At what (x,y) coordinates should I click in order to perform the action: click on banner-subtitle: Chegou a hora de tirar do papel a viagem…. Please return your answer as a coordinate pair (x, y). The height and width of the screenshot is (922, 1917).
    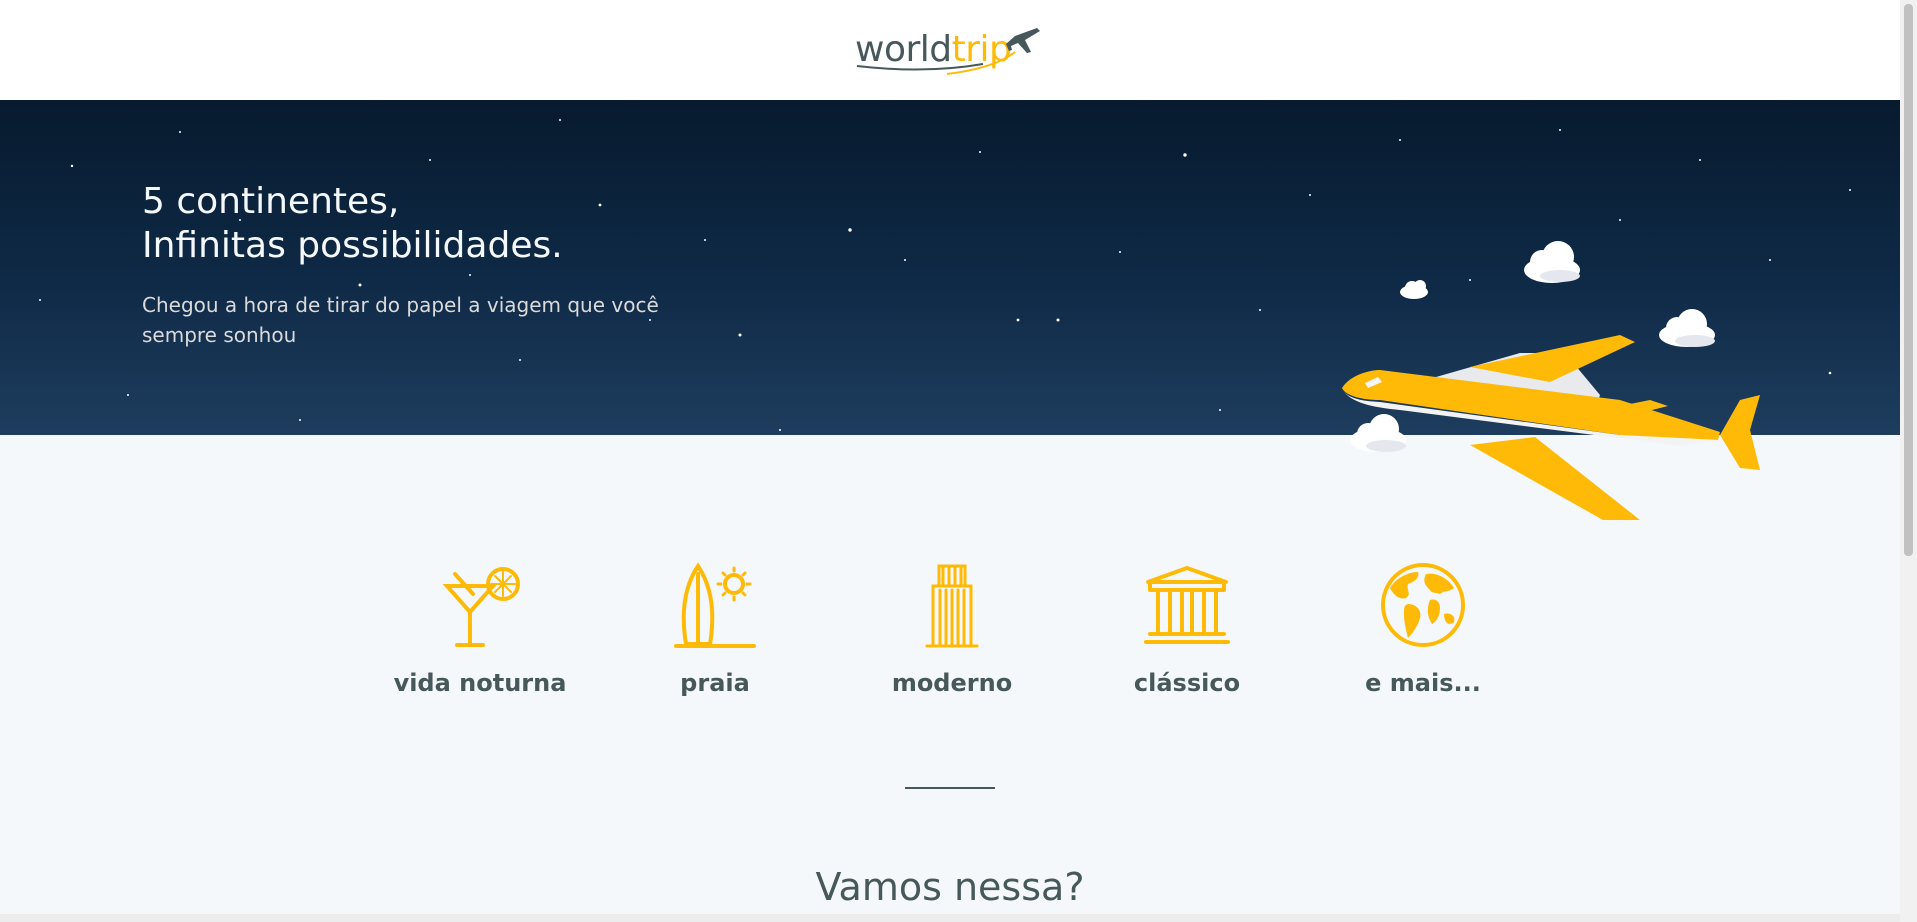
    Looking at the image, I should click on (400, 320).